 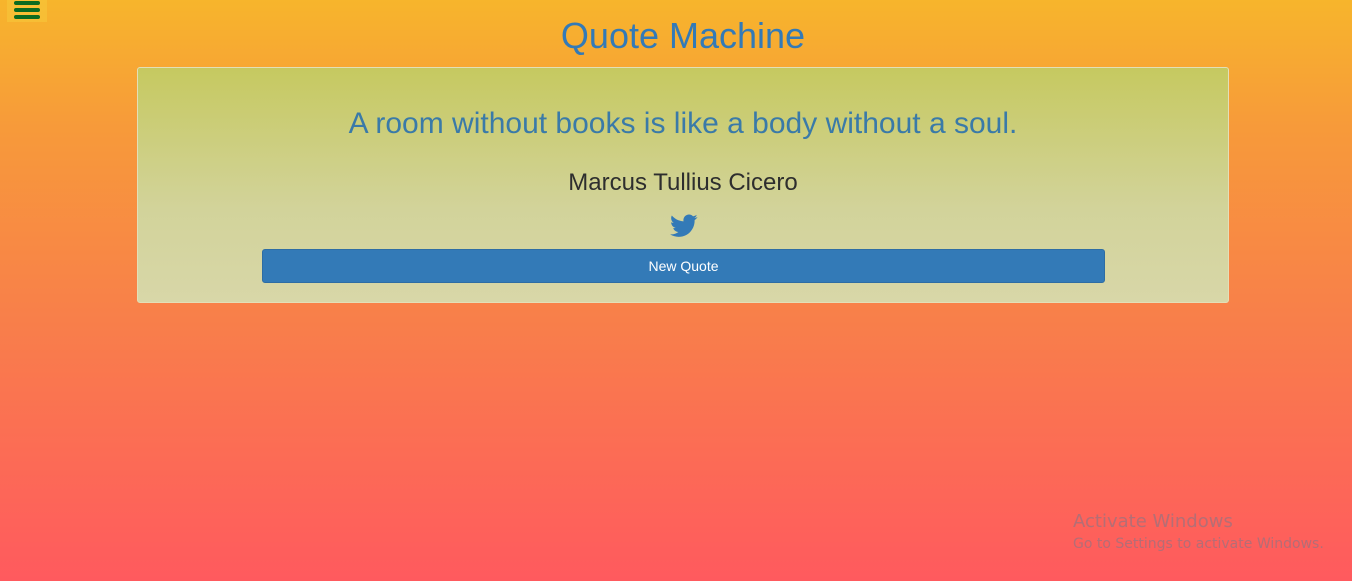 What do you see at coordinates (683, 35) in the screenshot?
I see `page-title: Quote Machine` at bounding box center [683, 35].